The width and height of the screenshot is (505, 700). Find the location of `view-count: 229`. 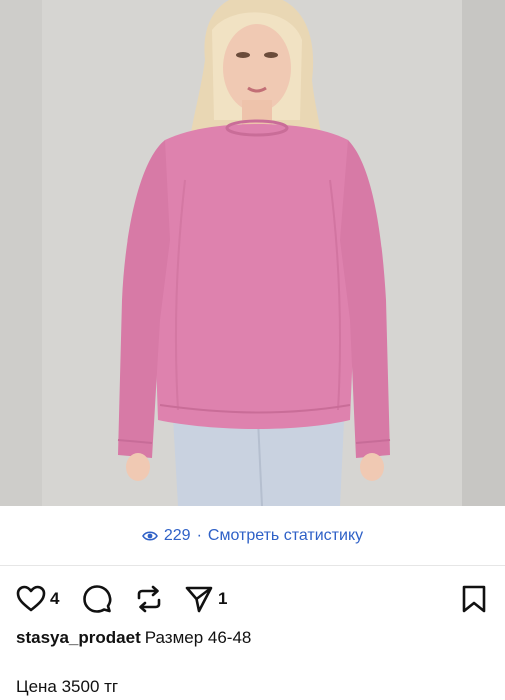

view-count: 229 is located at coordinates (177, 535).